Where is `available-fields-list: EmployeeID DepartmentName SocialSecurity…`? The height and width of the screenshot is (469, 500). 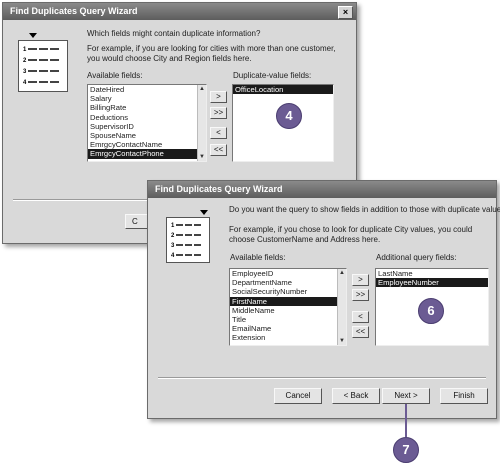
available-fields-list: EmployeeID DepartmentName SocialSecurity… is located at coordinates (288, 307).